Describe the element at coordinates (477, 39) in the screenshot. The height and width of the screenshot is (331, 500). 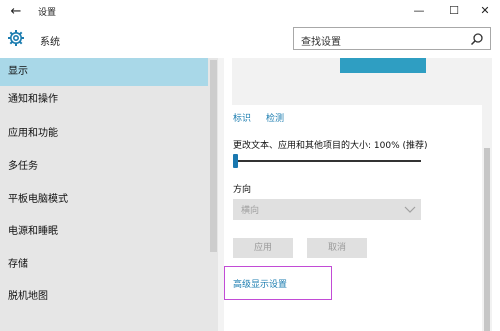
I see `search-icon` at that location.